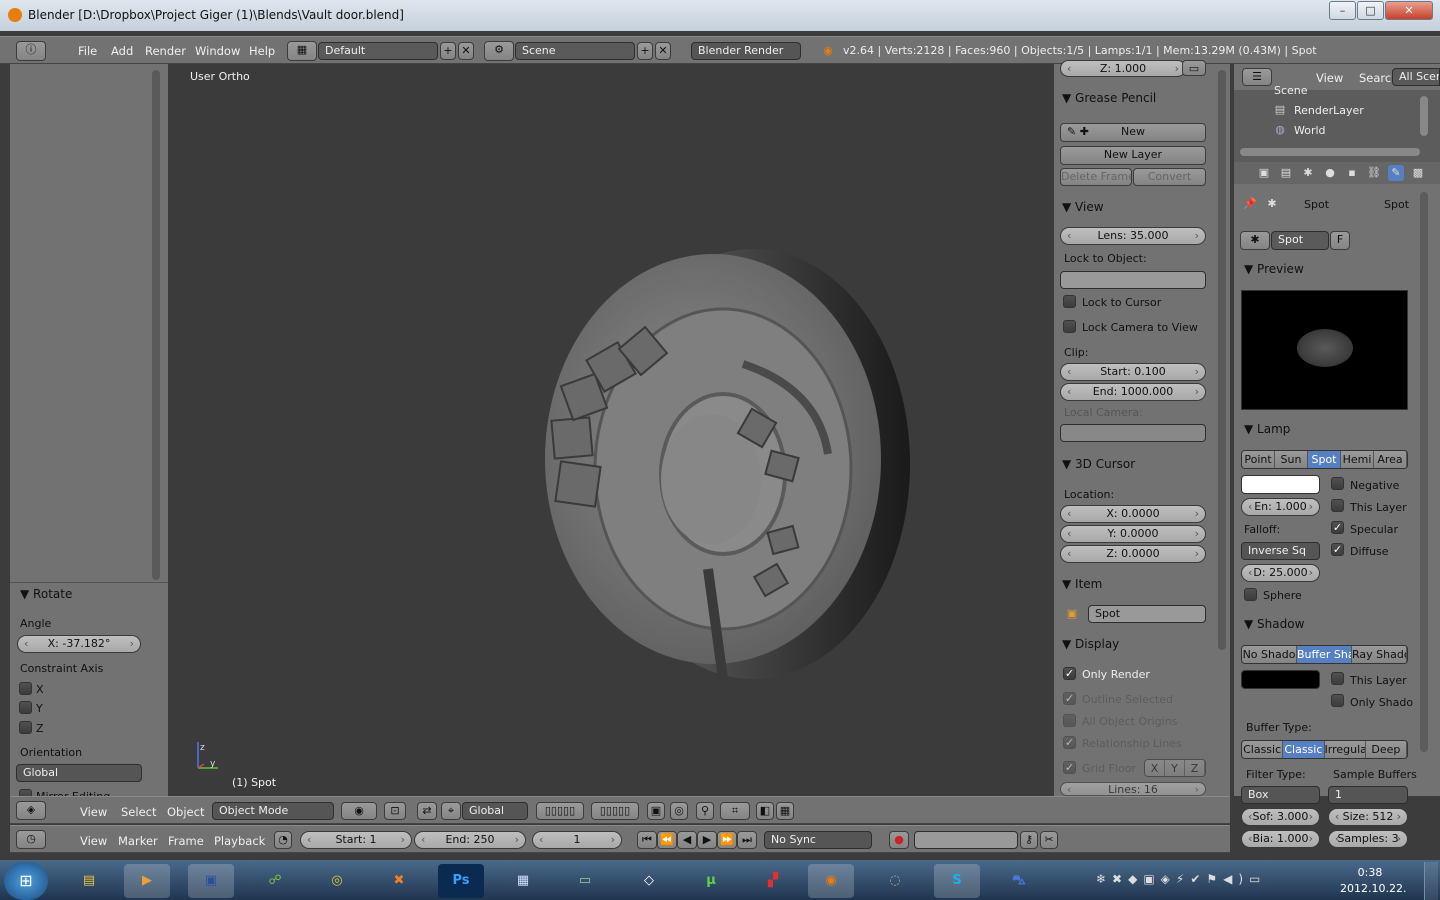 The image size is (1440, 900). Describe the element at coordinates (1258, 459) in the screenshot. I see `lamp-type-point: Point` at that location.